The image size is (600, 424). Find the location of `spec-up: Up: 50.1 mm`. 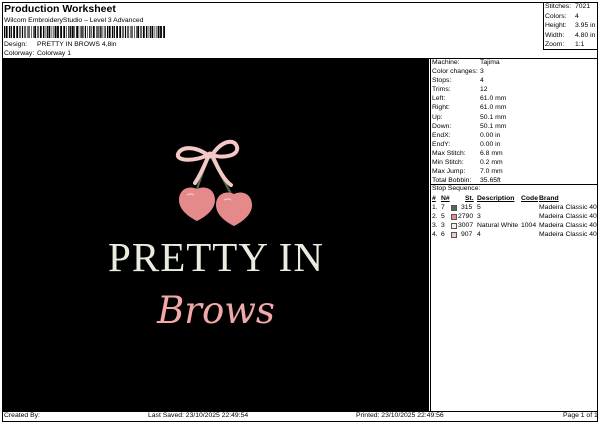

spec-up: Up: 50.1 mm is located at coordinates (469, 117).